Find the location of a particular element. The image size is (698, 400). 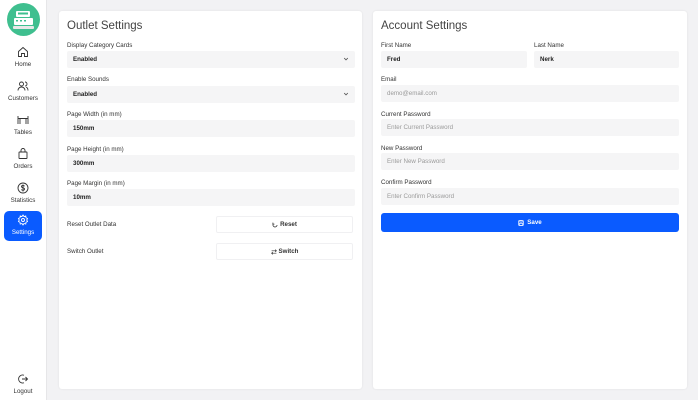

account-settings-title: Account Settings is located at coordinates (424, 26).